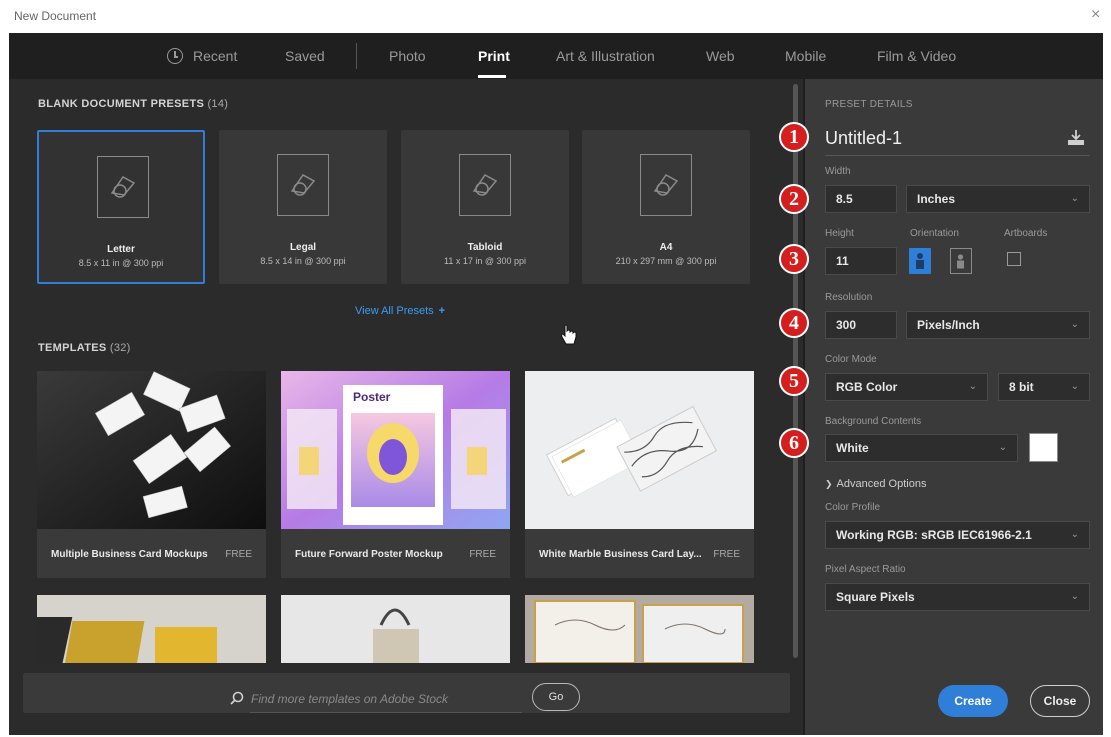 This screenshot has height=737, width=1111. Describe the element at coordinates (973, 701) in the screenshot. I see `create-button: Create` at that location.